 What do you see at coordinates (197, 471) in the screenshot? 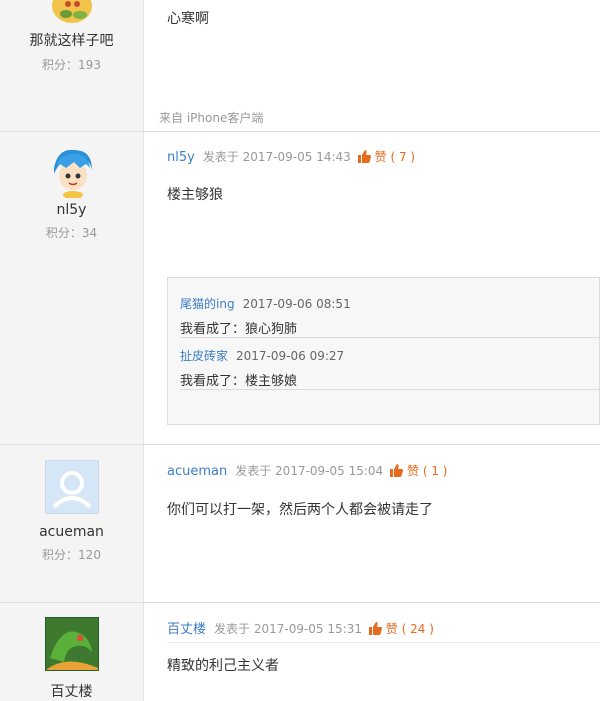
I see `author-link: acueman` at bounding box center [197, 471].